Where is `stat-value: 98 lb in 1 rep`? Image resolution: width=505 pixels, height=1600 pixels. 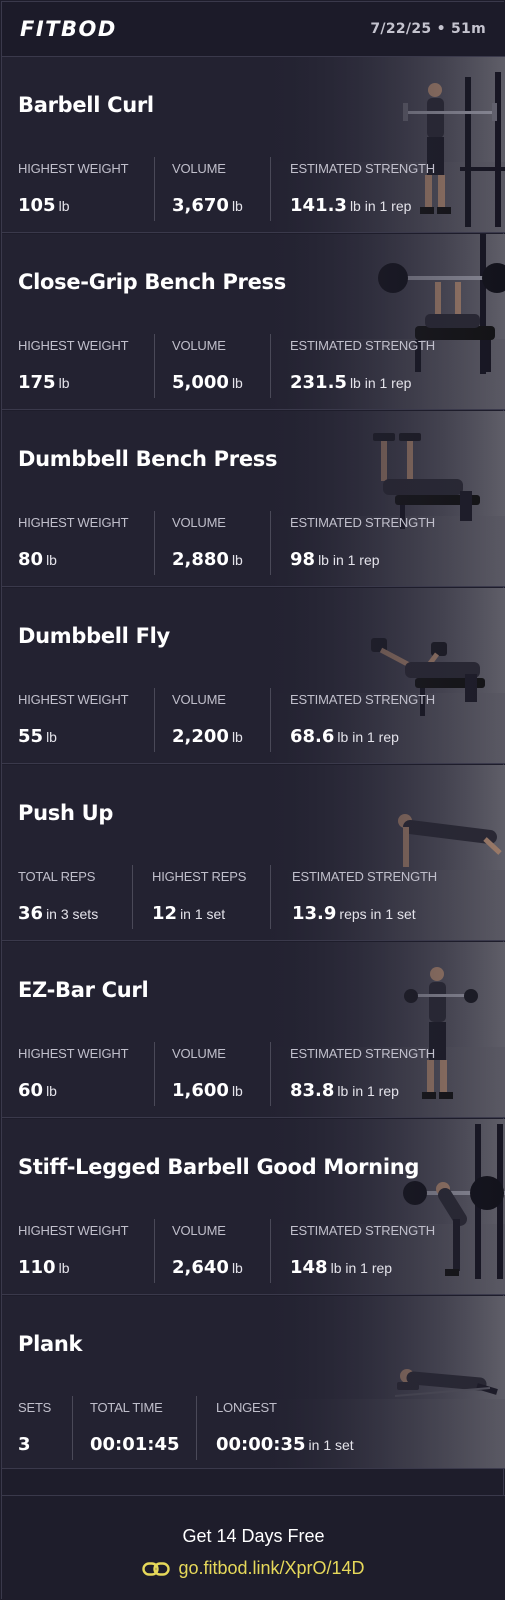 stat-value: 98 lb in 1 rep is located at coordinates (335, 559).